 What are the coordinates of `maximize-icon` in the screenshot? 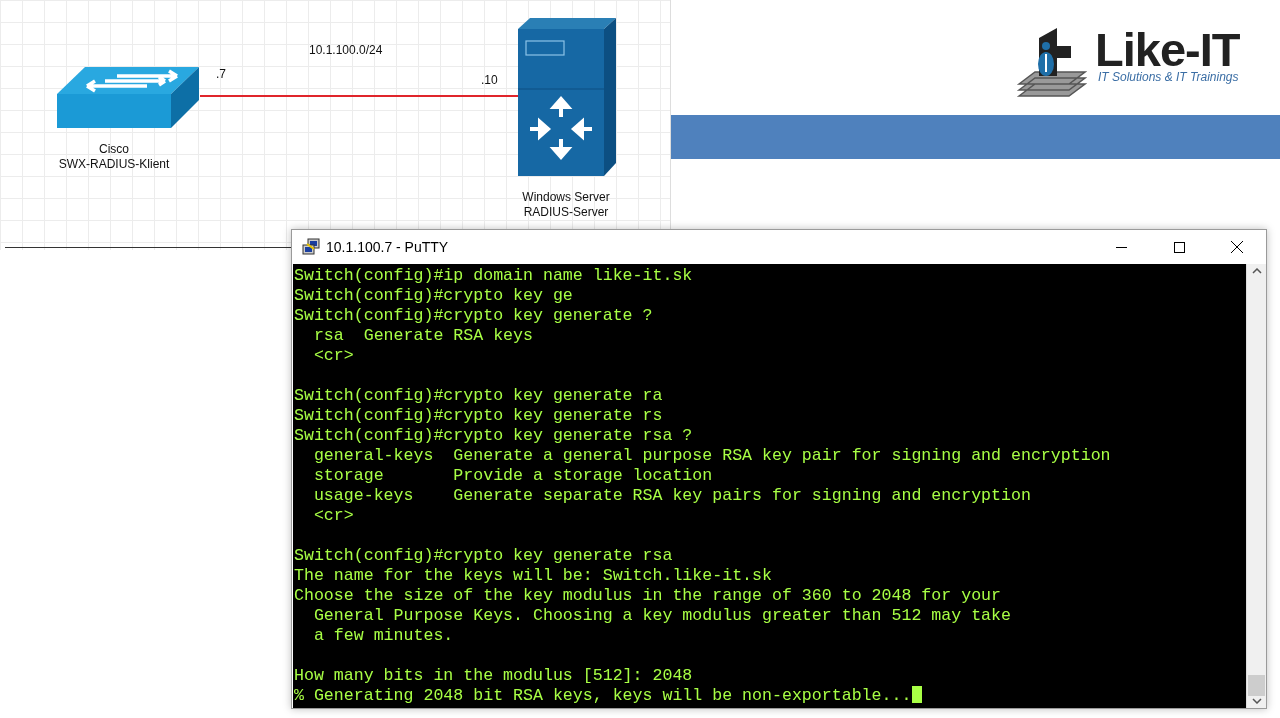 It's located at (1179, 247).